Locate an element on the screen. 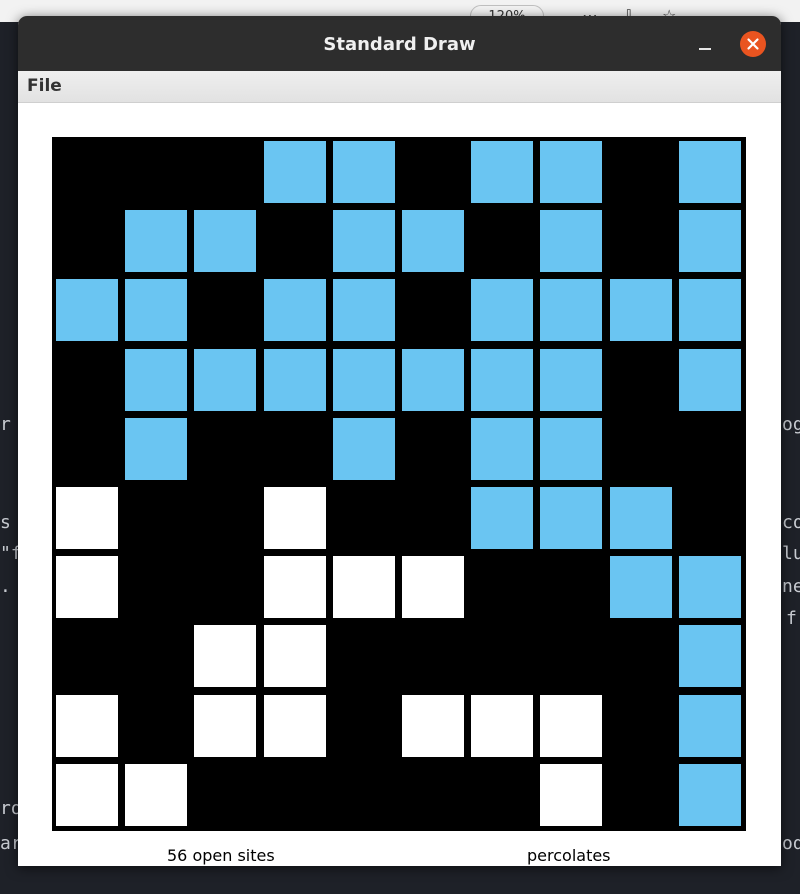 This screenshot has height=894, width=800. open-sites-label: 56 open sites is located at coordinates (221, 855).